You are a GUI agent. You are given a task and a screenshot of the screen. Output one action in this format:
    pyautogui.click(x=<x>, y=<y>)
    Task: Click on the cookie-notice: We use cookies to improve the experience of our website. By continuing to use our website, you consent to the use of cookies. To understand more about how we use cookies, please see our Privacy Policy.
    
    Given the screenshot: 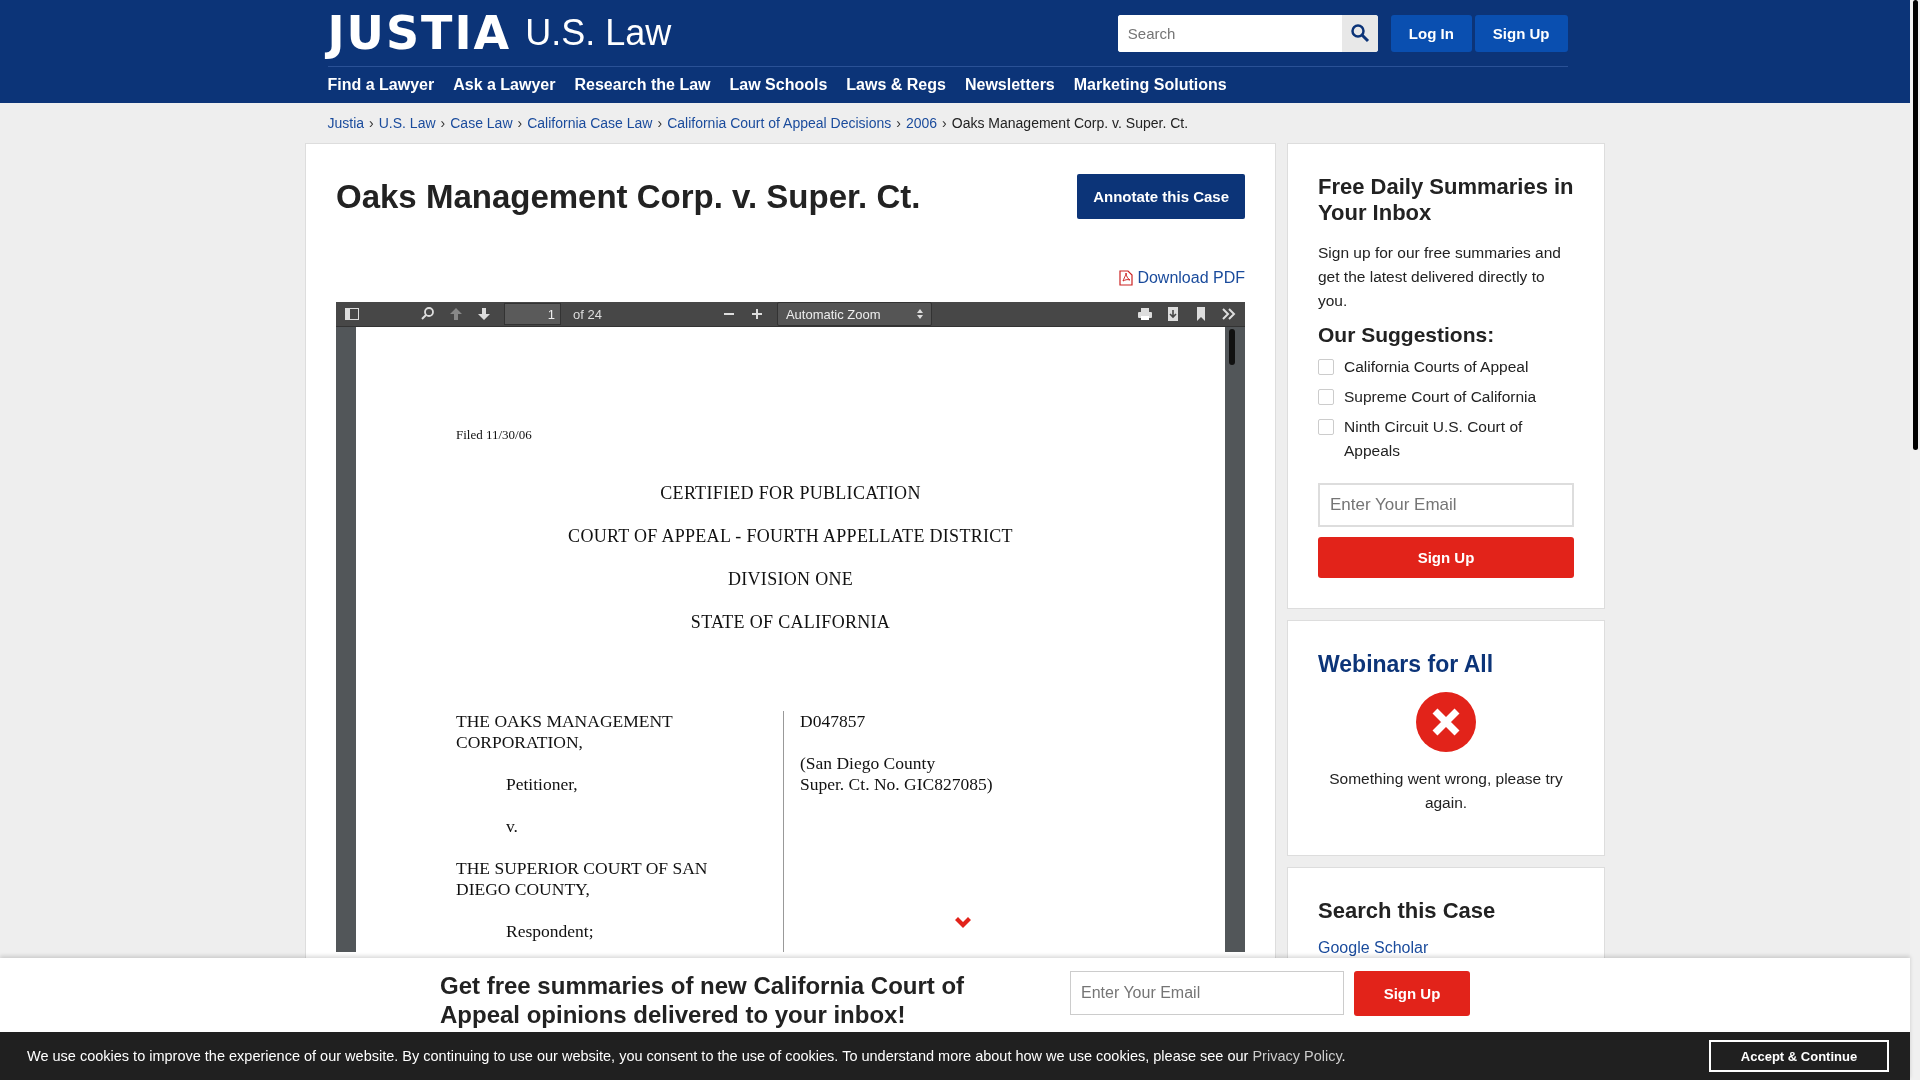 What is the action you would take?
    pyautogui.click(x=686, y=1056)
    